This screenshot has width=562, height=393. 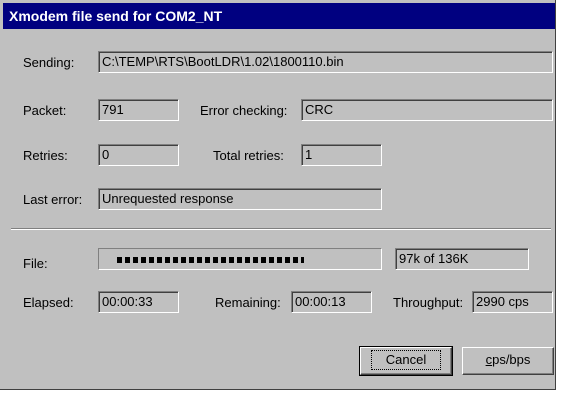 I want to click on total-retries-label: Total retries:, so click(x=248, y=155).